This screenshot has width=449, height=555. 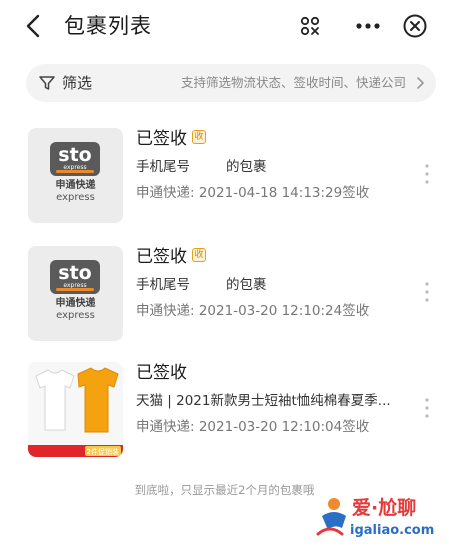 I want to click on scan-icon, so click(x=310, y=26).